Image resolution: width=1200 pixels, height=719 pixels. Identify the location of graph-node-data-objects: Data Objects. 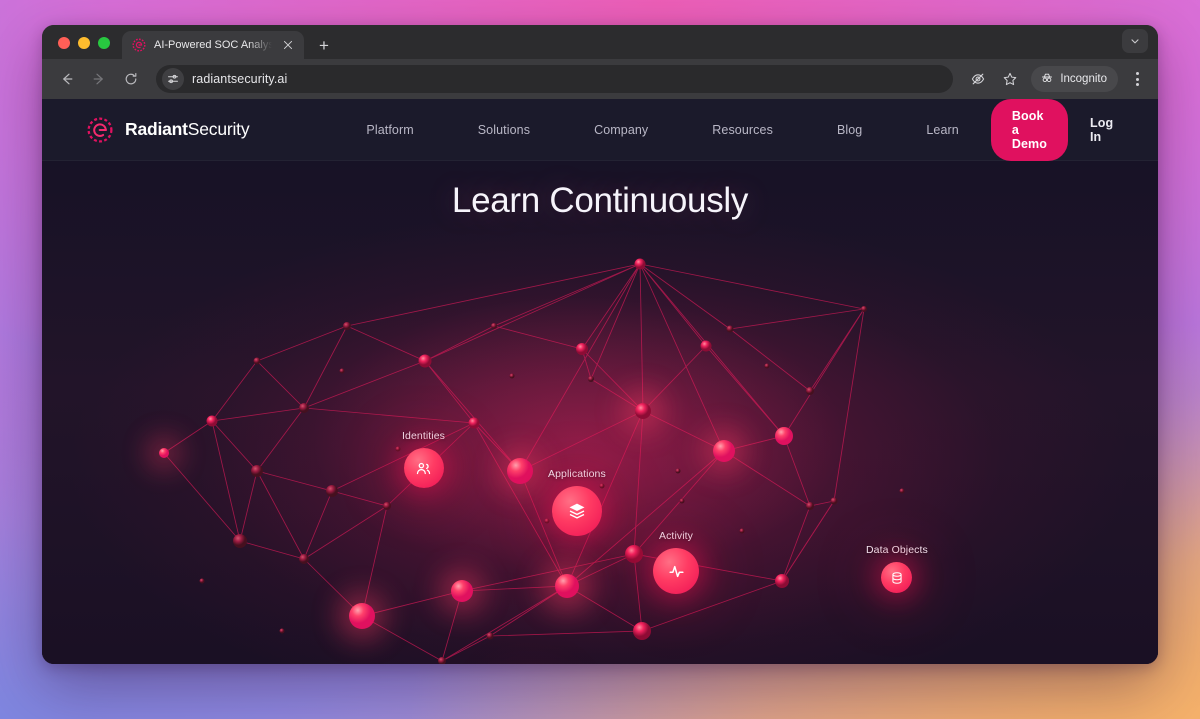
(897, 568).